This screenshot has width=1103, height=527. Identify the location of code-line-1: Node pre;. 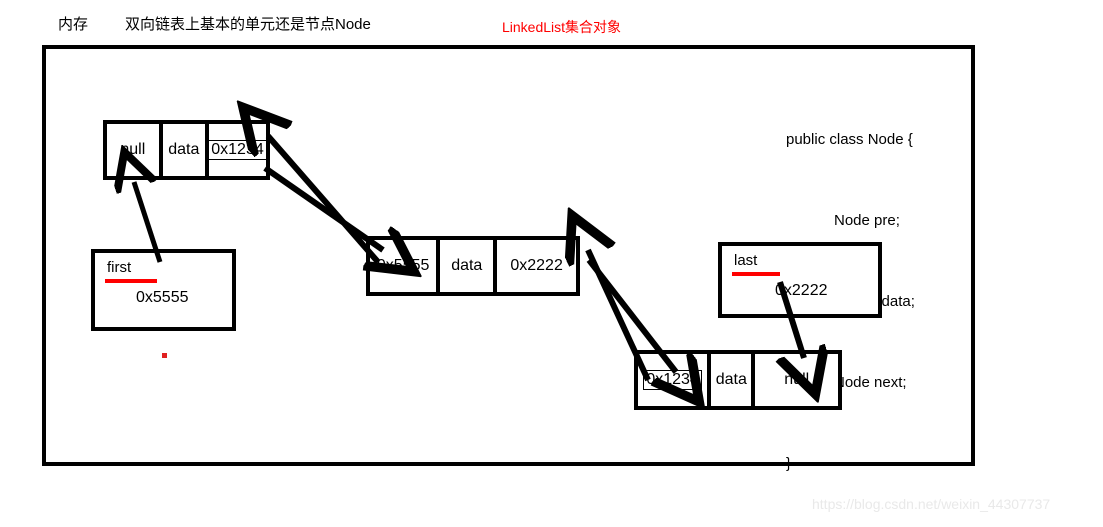
(867, 220).